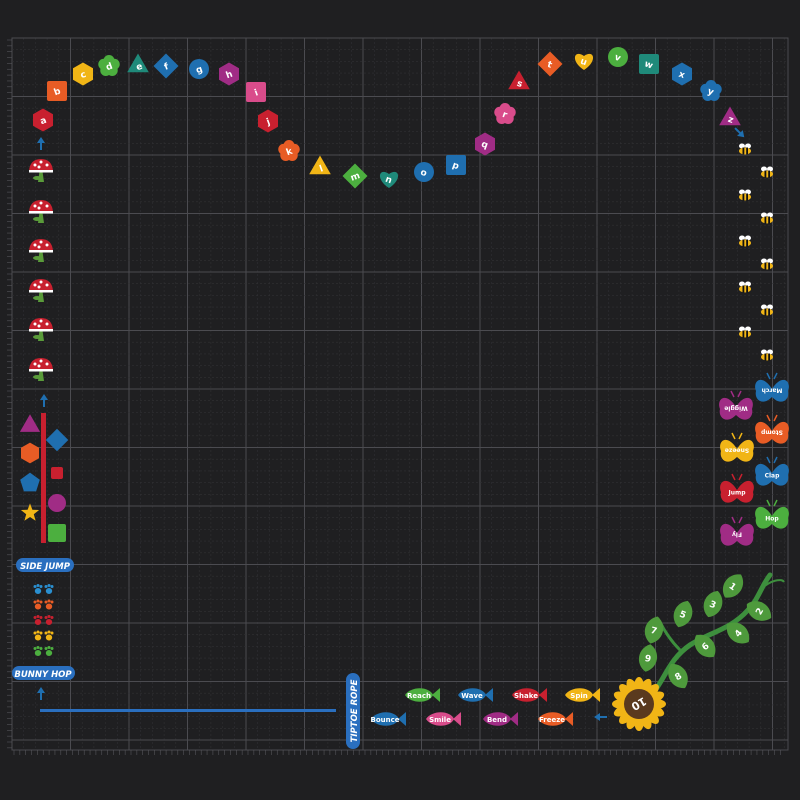 The width and height of the screenshot is (800, 800). I want to click on fish-reach: Reach, so click(422, 695).